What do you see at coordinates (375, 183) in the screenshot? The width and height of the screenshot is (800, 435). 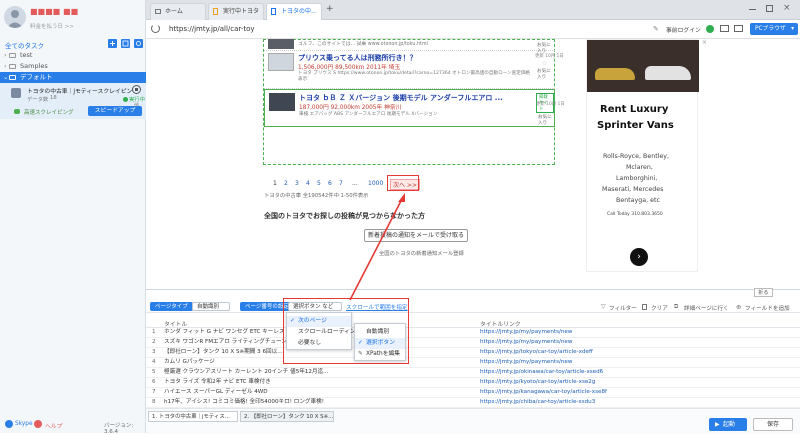 I see `page-link-1000: 1000` at bounding box center [375, 183].